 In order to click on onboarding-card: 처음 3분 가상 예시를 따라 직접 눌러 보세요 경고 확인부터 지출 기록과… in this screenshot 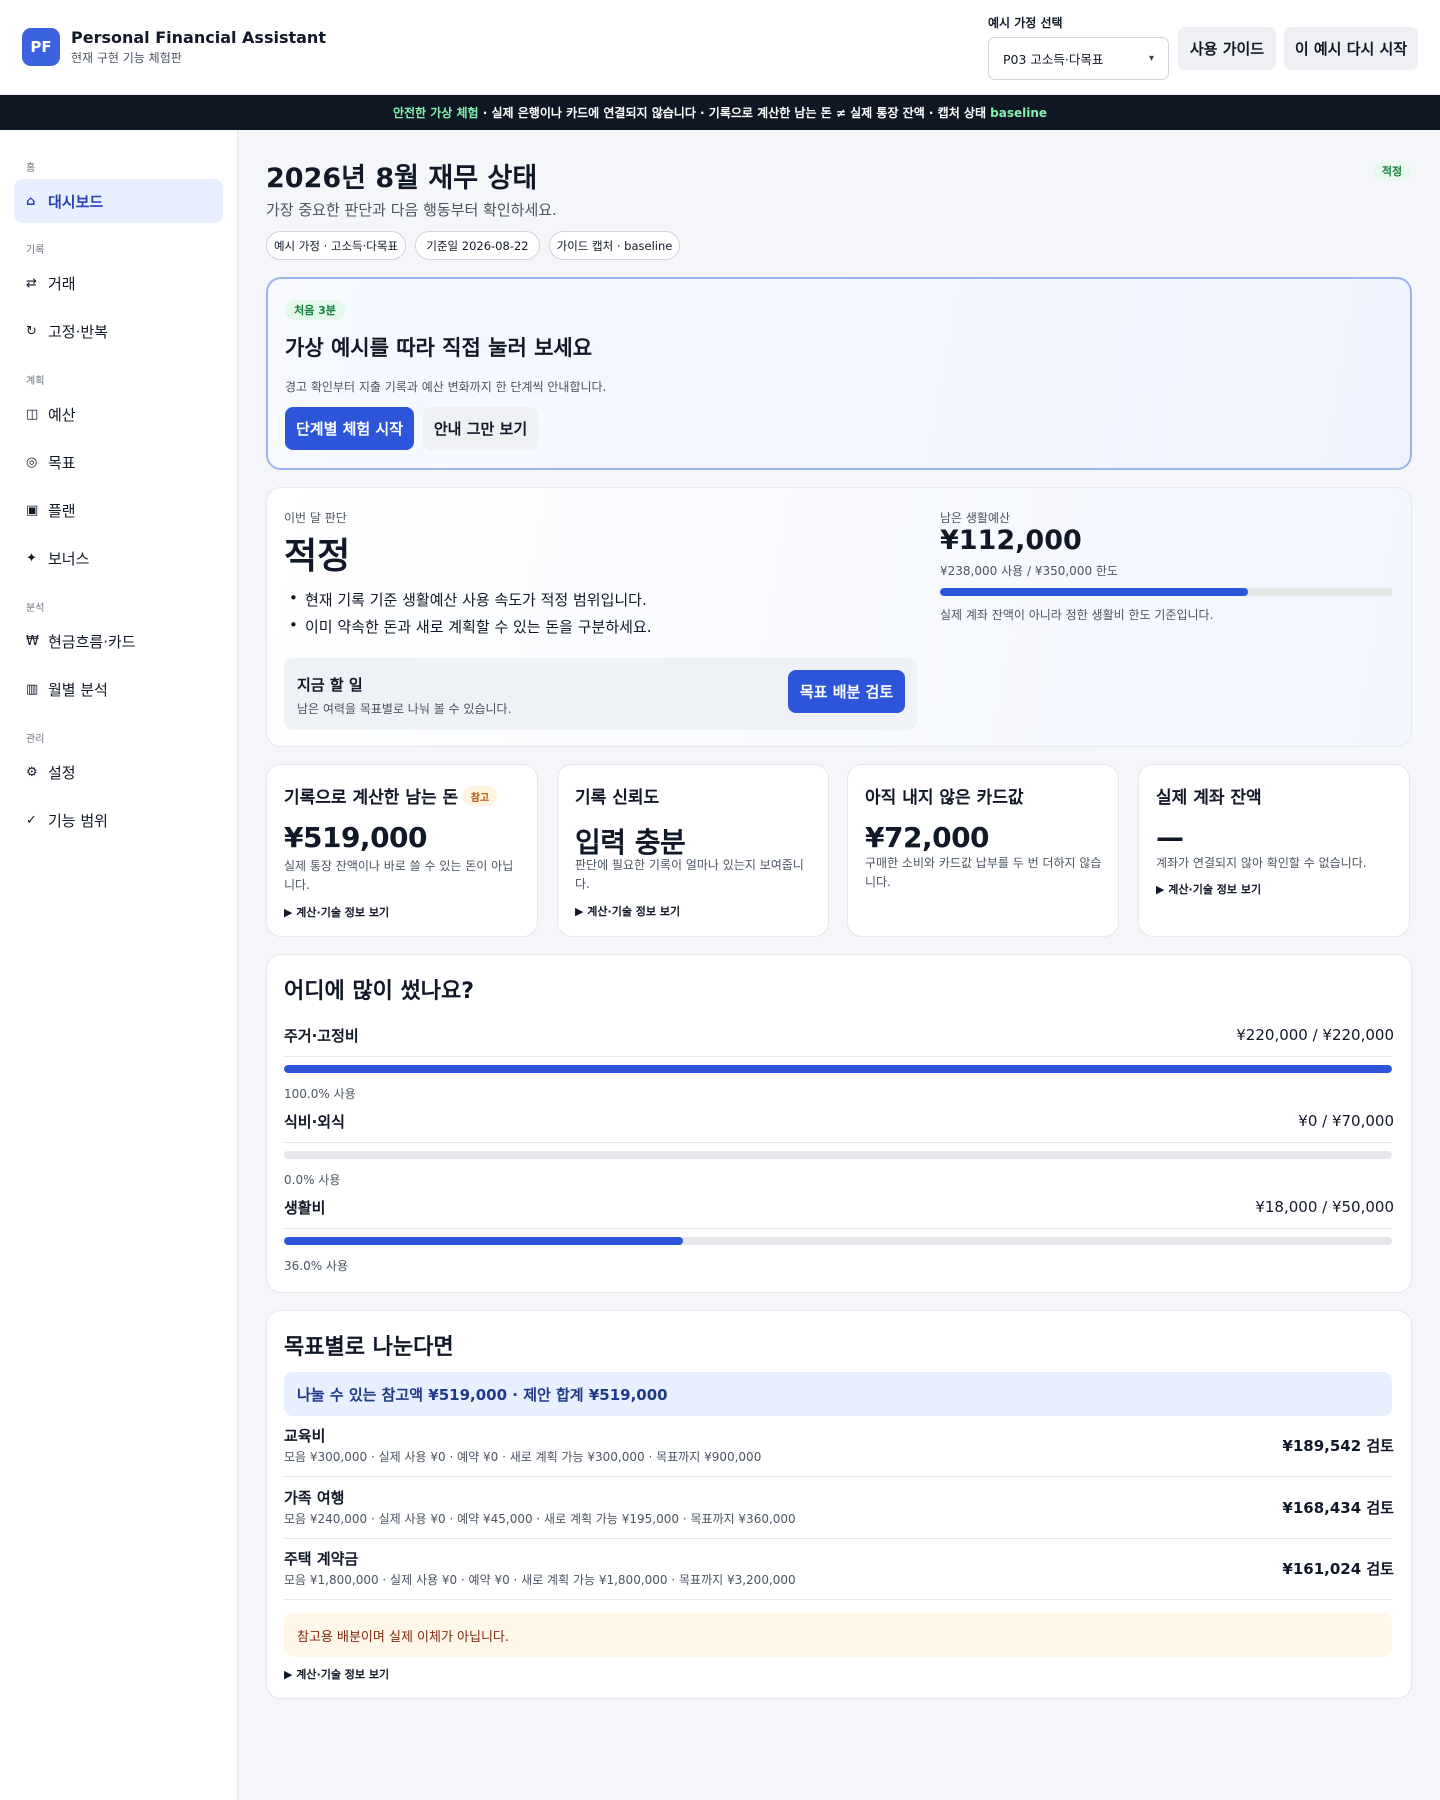, I will do `click(839, 373)`.